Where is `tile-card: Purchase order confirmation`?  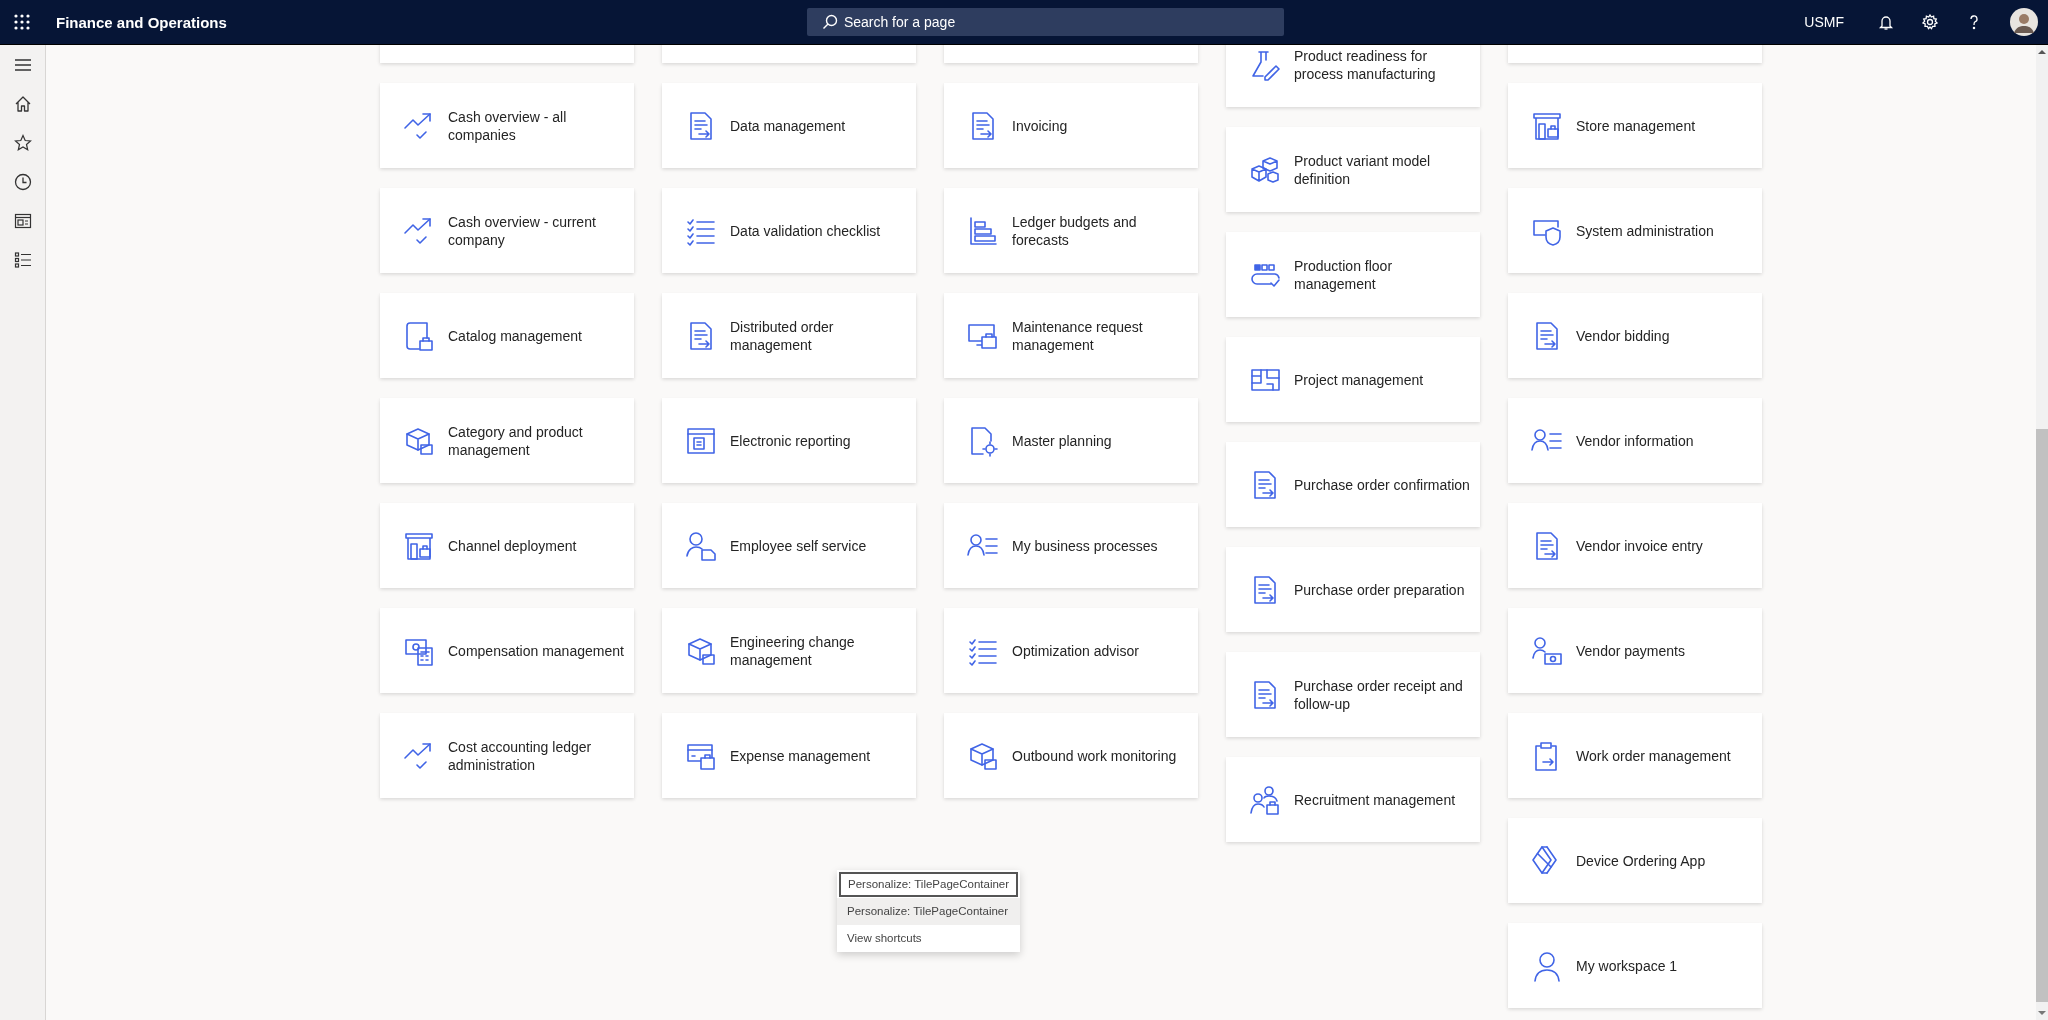 tile-card: Purchase order confirmation is located at coordinates (1353, 484).